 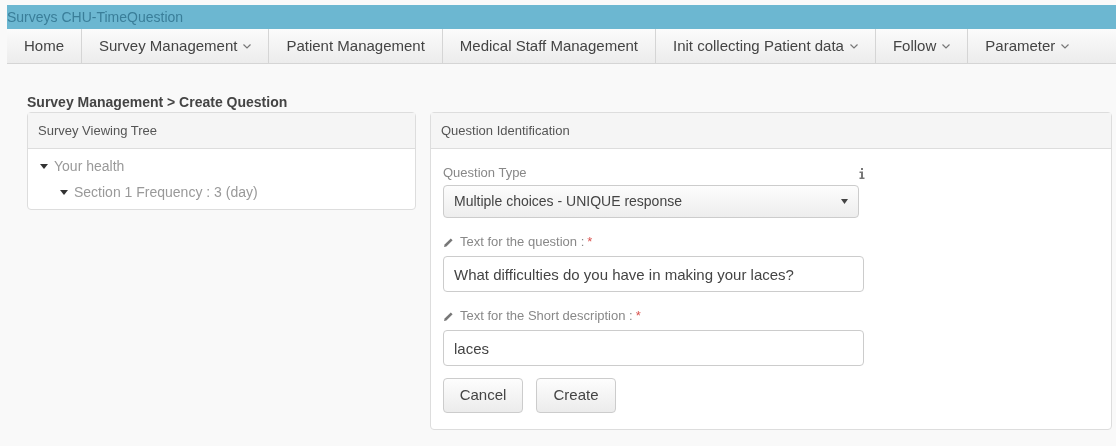 I want to click on text-input: laces, so click(x=653, y=348).